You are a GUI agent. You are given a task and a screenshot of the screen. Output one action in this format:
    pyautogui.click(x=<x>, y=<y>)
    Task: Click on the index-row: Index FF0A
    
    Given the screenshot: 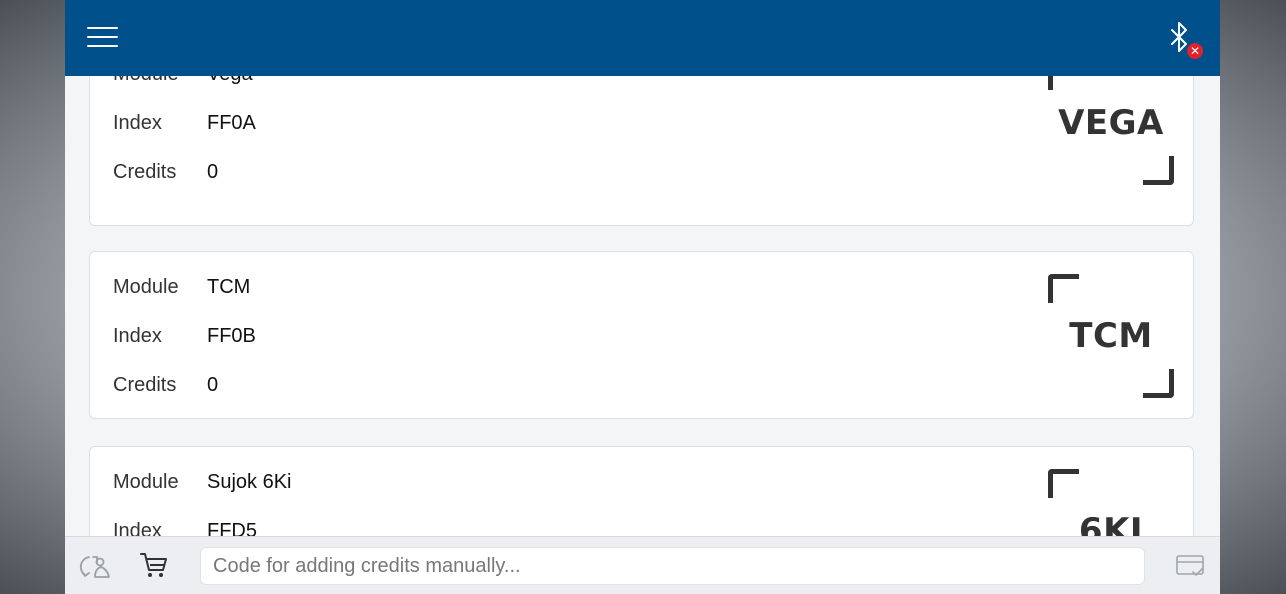 What is the action you would take?
    pyautogui.click(x=184, y=123)
    